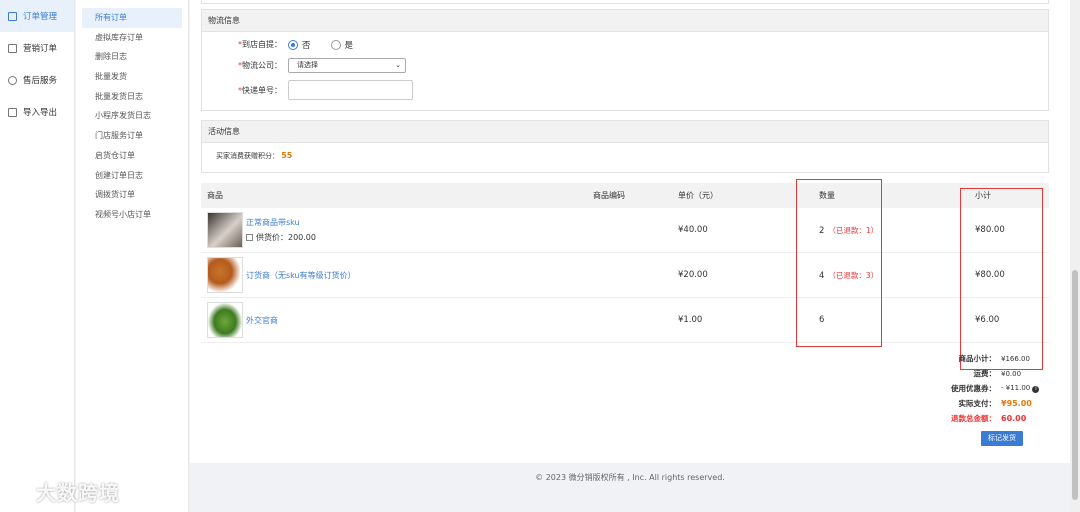  What do you see at coordinates (287, 155) in the screenshot?
I see `points-value: 55` at bounding box center [287, 155].